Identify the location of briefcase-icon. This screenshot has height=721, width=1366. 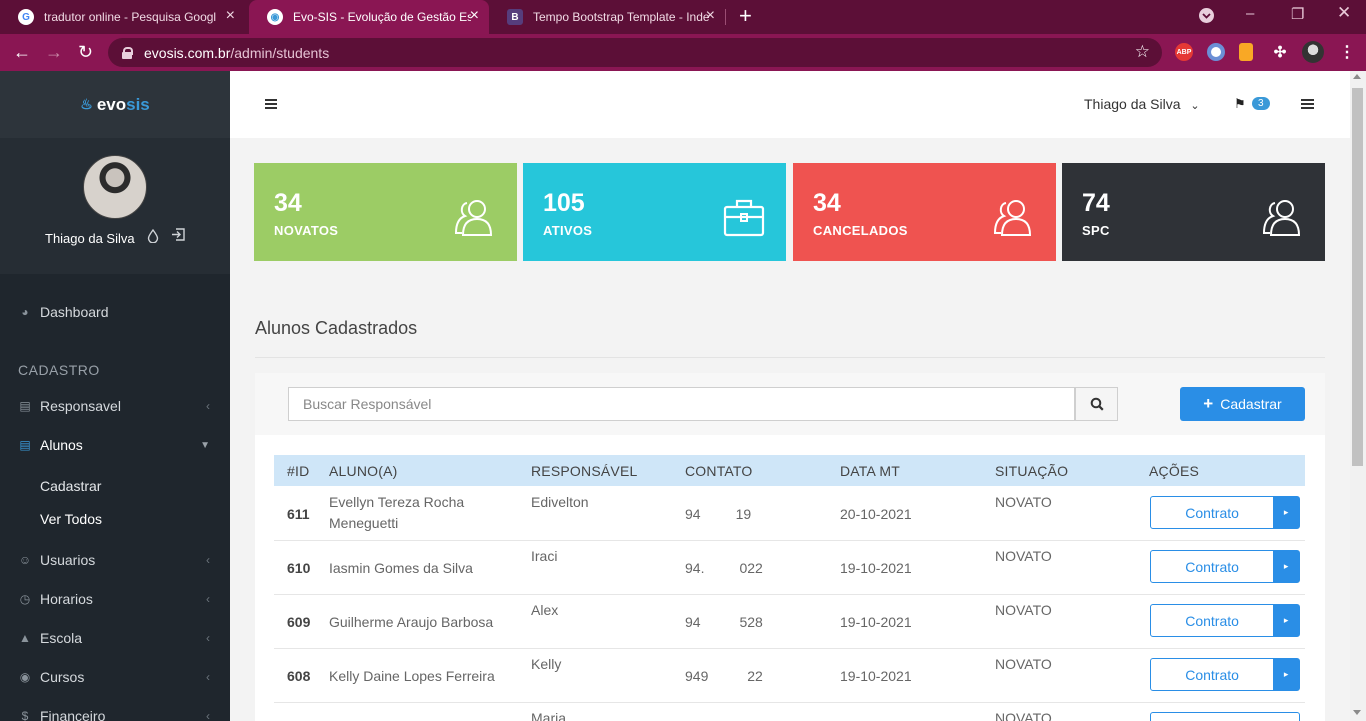
(744, 218).